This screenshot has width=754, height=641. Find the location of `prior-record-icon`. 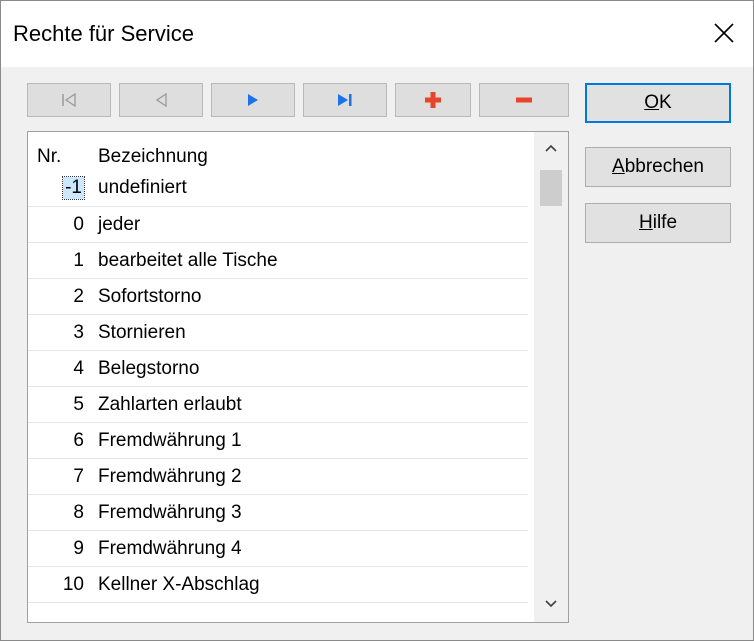

prior-record-icon is located at coordinates (161, 100).